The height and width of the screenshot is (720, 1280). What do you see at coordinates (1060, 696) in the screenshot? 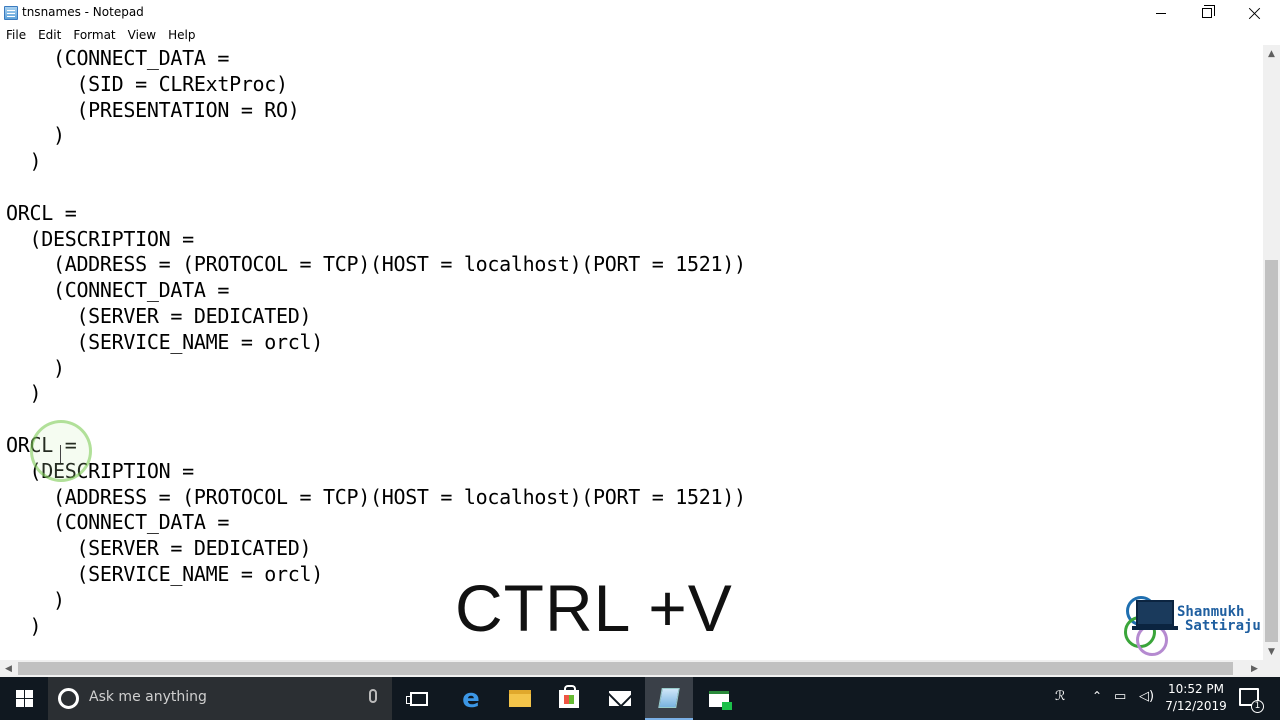
I see `people-icon: ℛ` at bounding box center [1060, 696].